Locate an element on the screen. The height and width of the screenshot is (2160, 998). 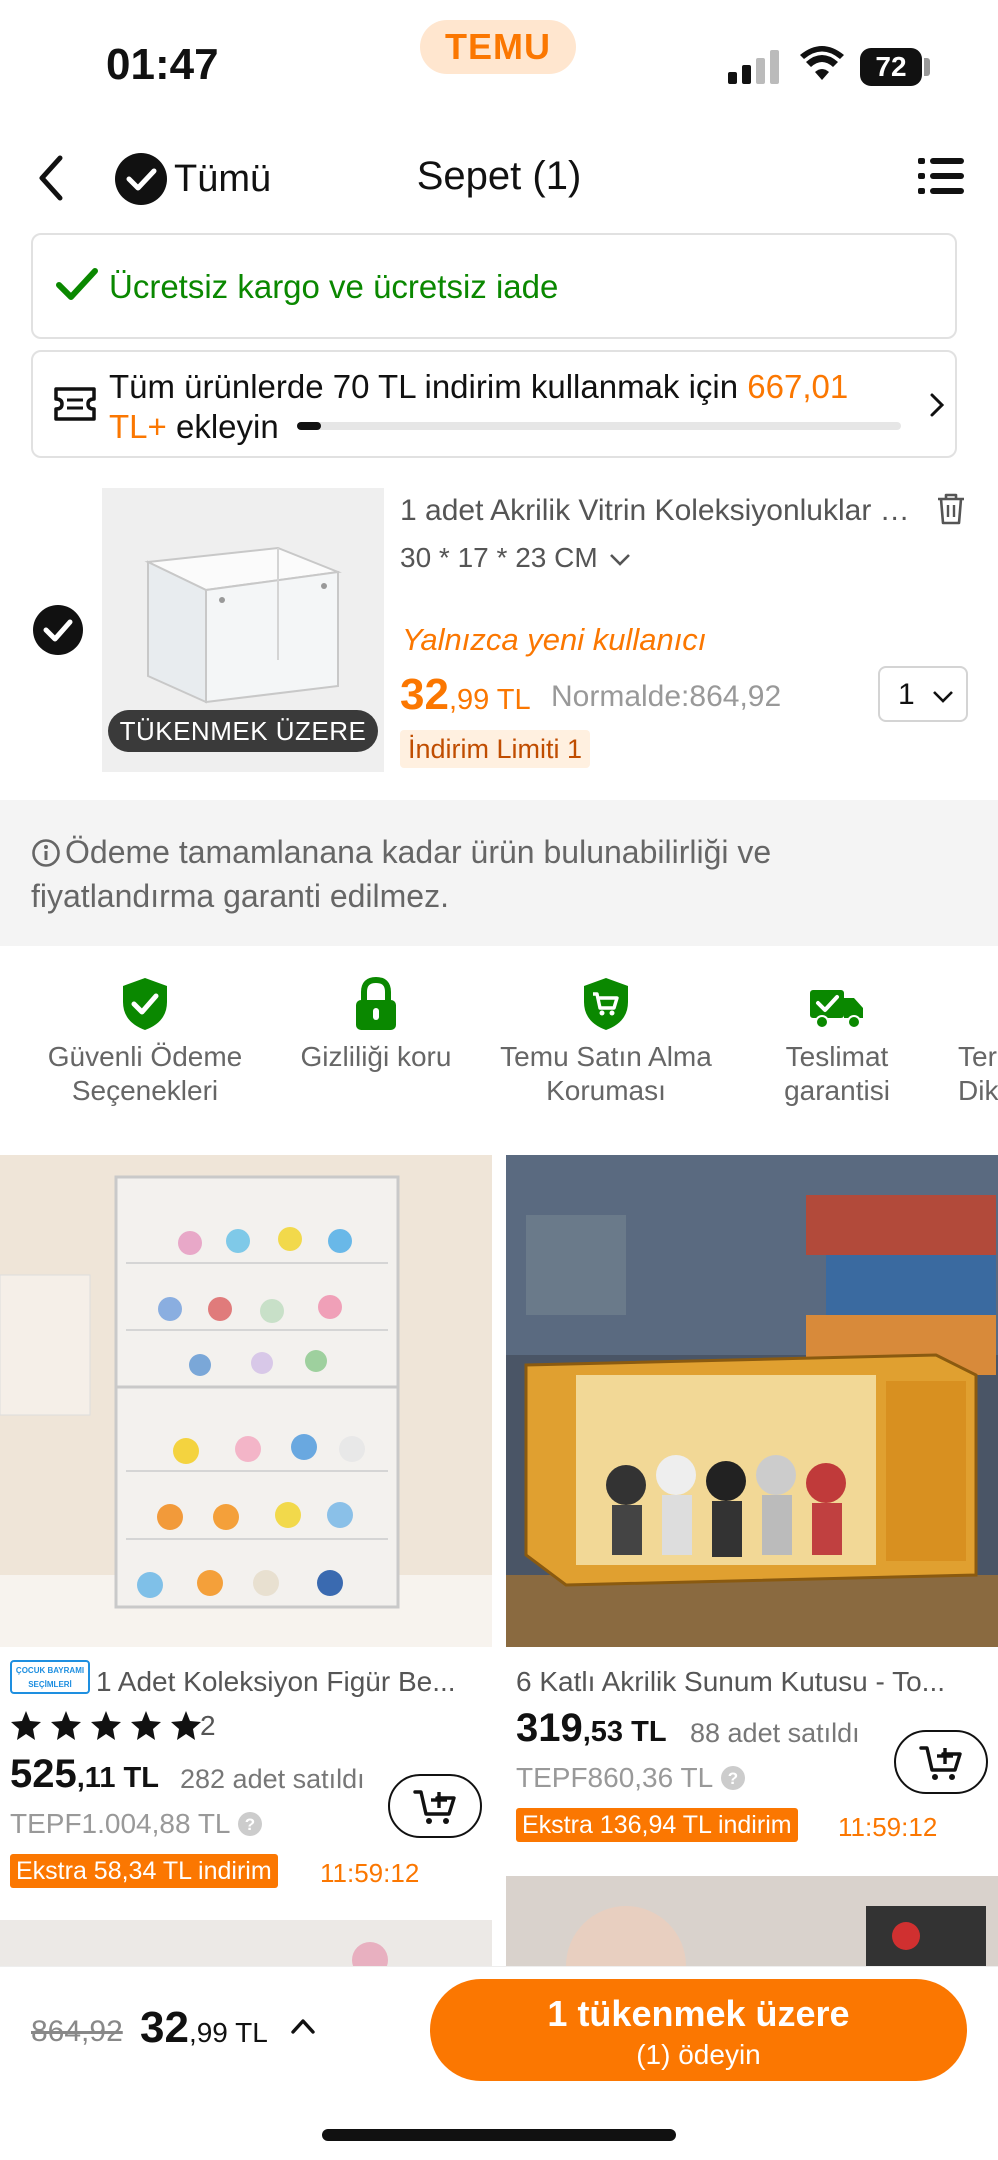
product-price: 319,53 TL is located at coordinates (591, 1728).